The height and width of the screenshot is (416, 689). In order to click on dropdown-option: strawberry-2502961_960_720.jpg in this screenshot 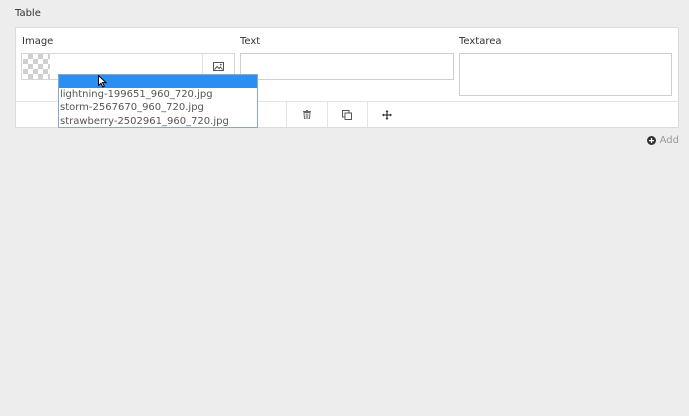, I will do `click(158, 121)`.